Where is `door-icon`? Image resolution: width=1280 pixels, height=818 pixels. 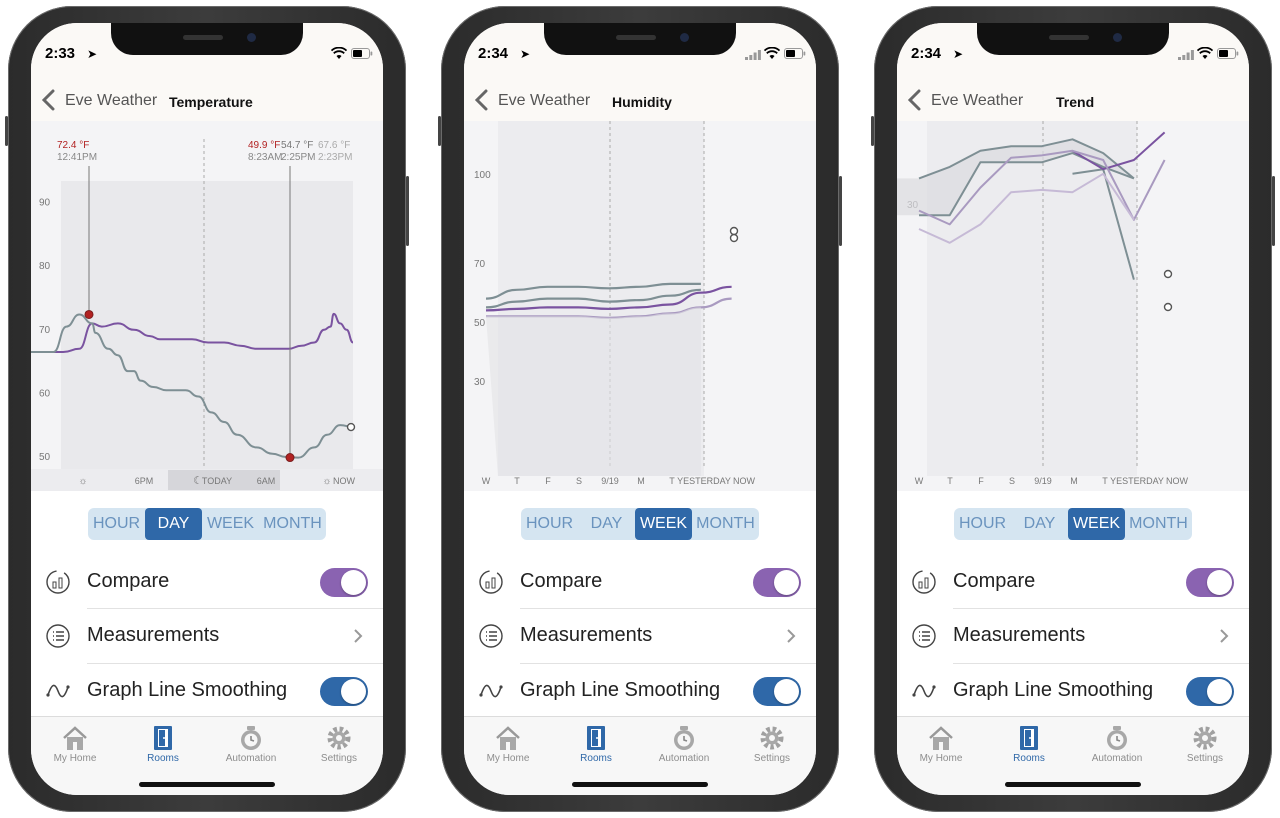
door-icon is located at coordinates (1029, 738).